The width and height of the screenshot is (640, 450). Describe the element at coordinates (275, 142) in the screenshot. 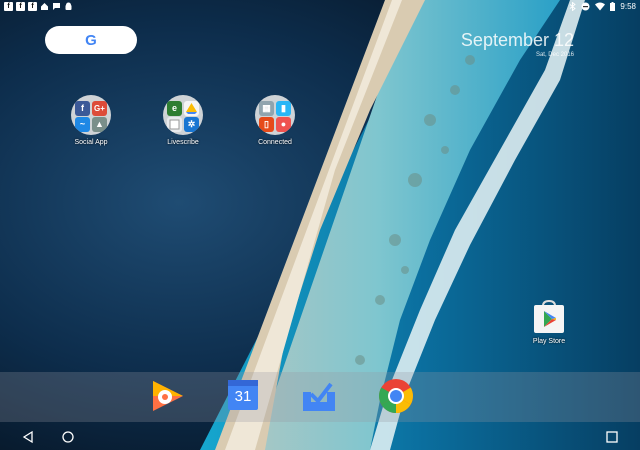

I see `folder-label: Connected` at that location.